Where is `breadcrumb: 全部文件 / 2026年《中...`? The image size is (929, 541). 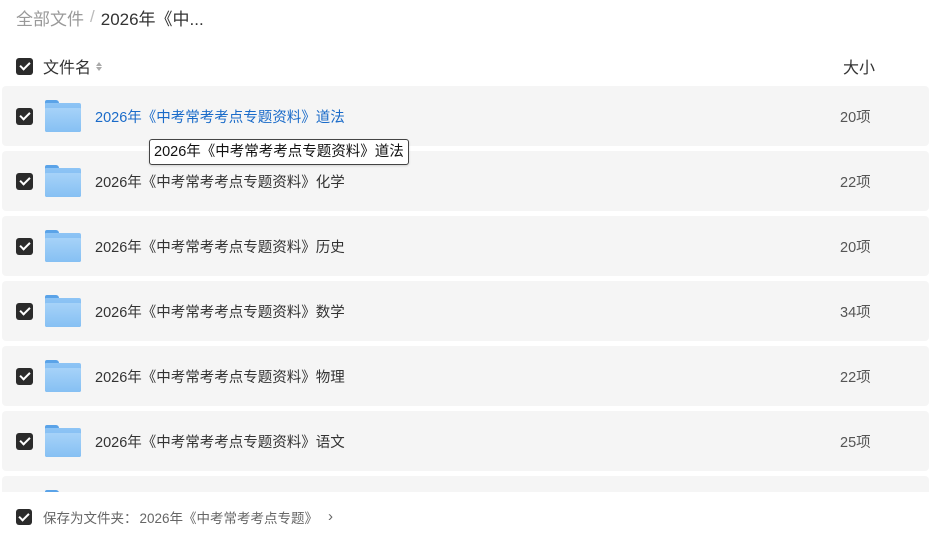 breadcrumb: 全部文件 / 2026年《中... is located at coordinates (110, 17).